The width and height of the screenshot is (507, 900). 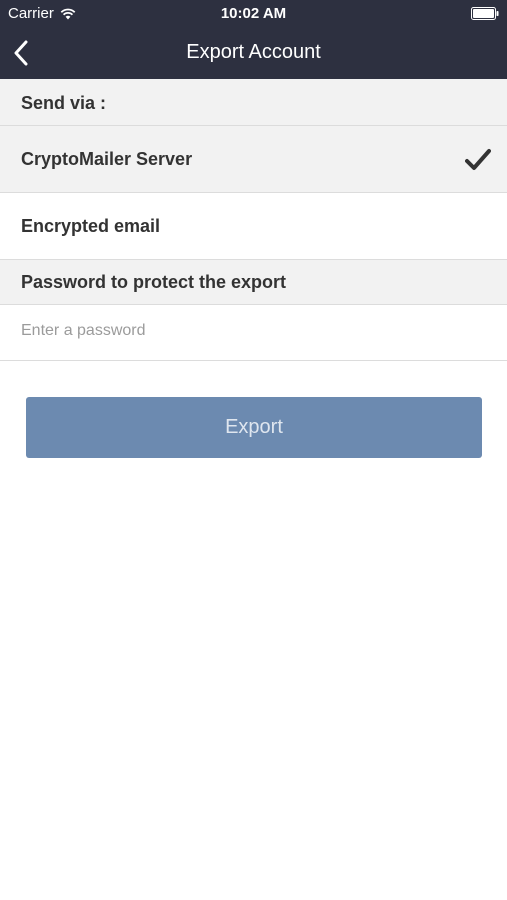 I want to click on top-bar: Carrier 10:02 AM Export Account, so click(x=253, y=39).